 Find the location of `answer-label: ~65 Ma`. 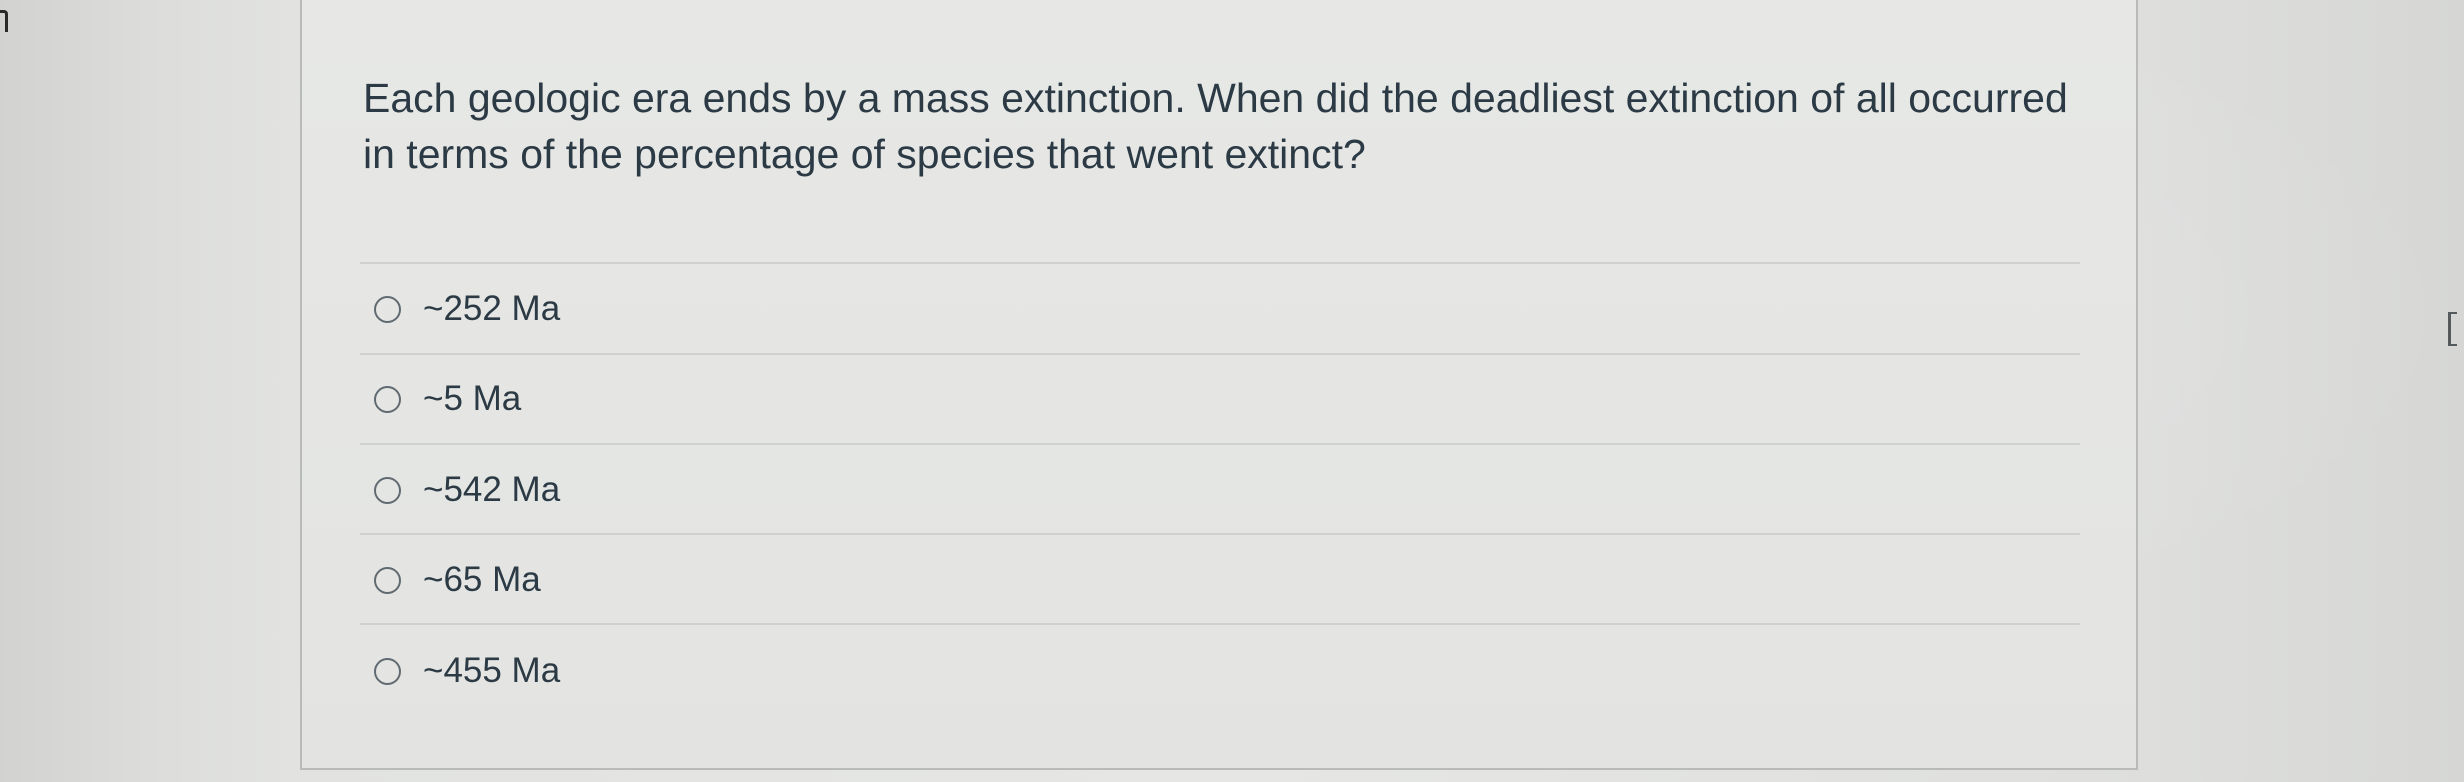

answer-label: ~65 Ma is located at coordinates (482, 579).